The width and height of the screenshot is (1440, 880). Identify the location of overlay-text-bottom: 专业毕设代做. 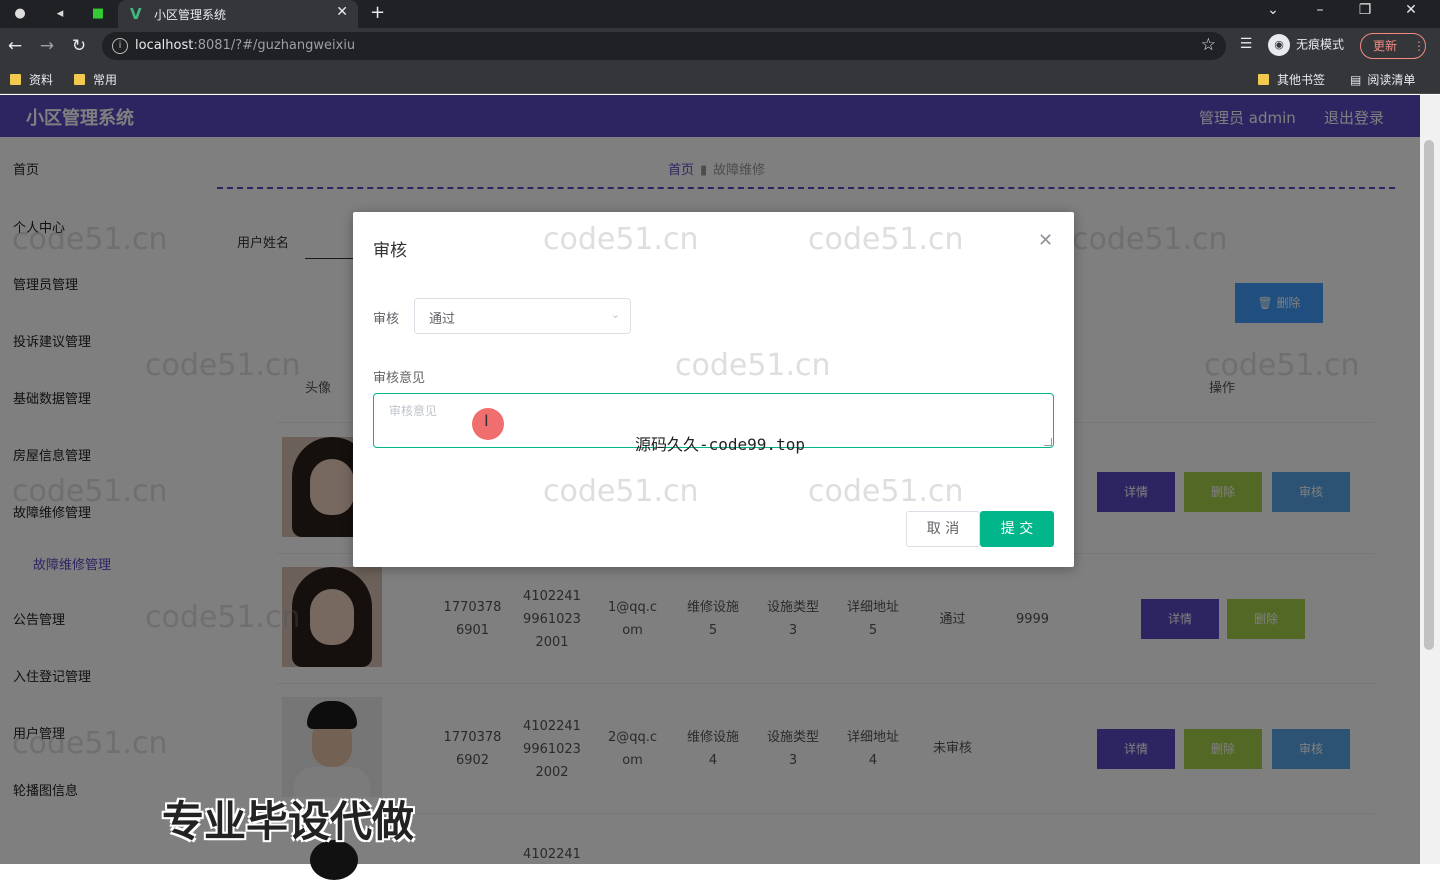
(288, 821).